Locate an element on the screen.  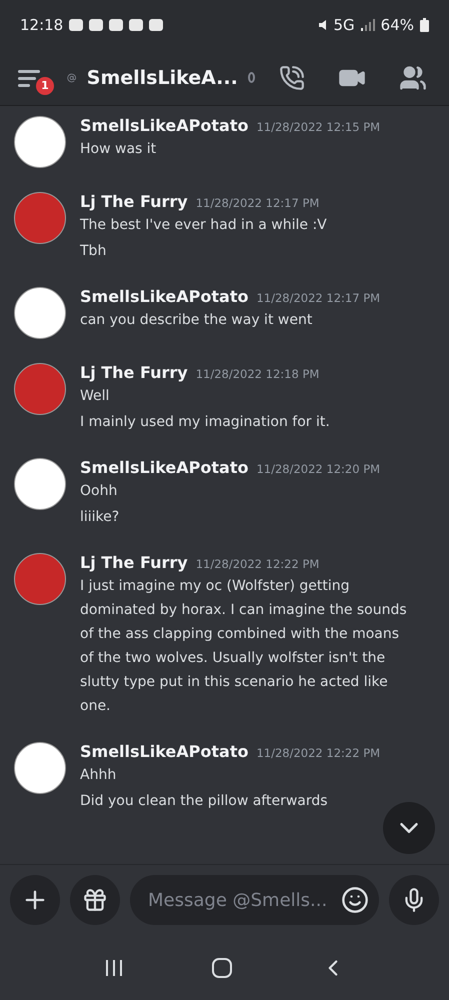
microphone-button is located at coordinates (414, 900).